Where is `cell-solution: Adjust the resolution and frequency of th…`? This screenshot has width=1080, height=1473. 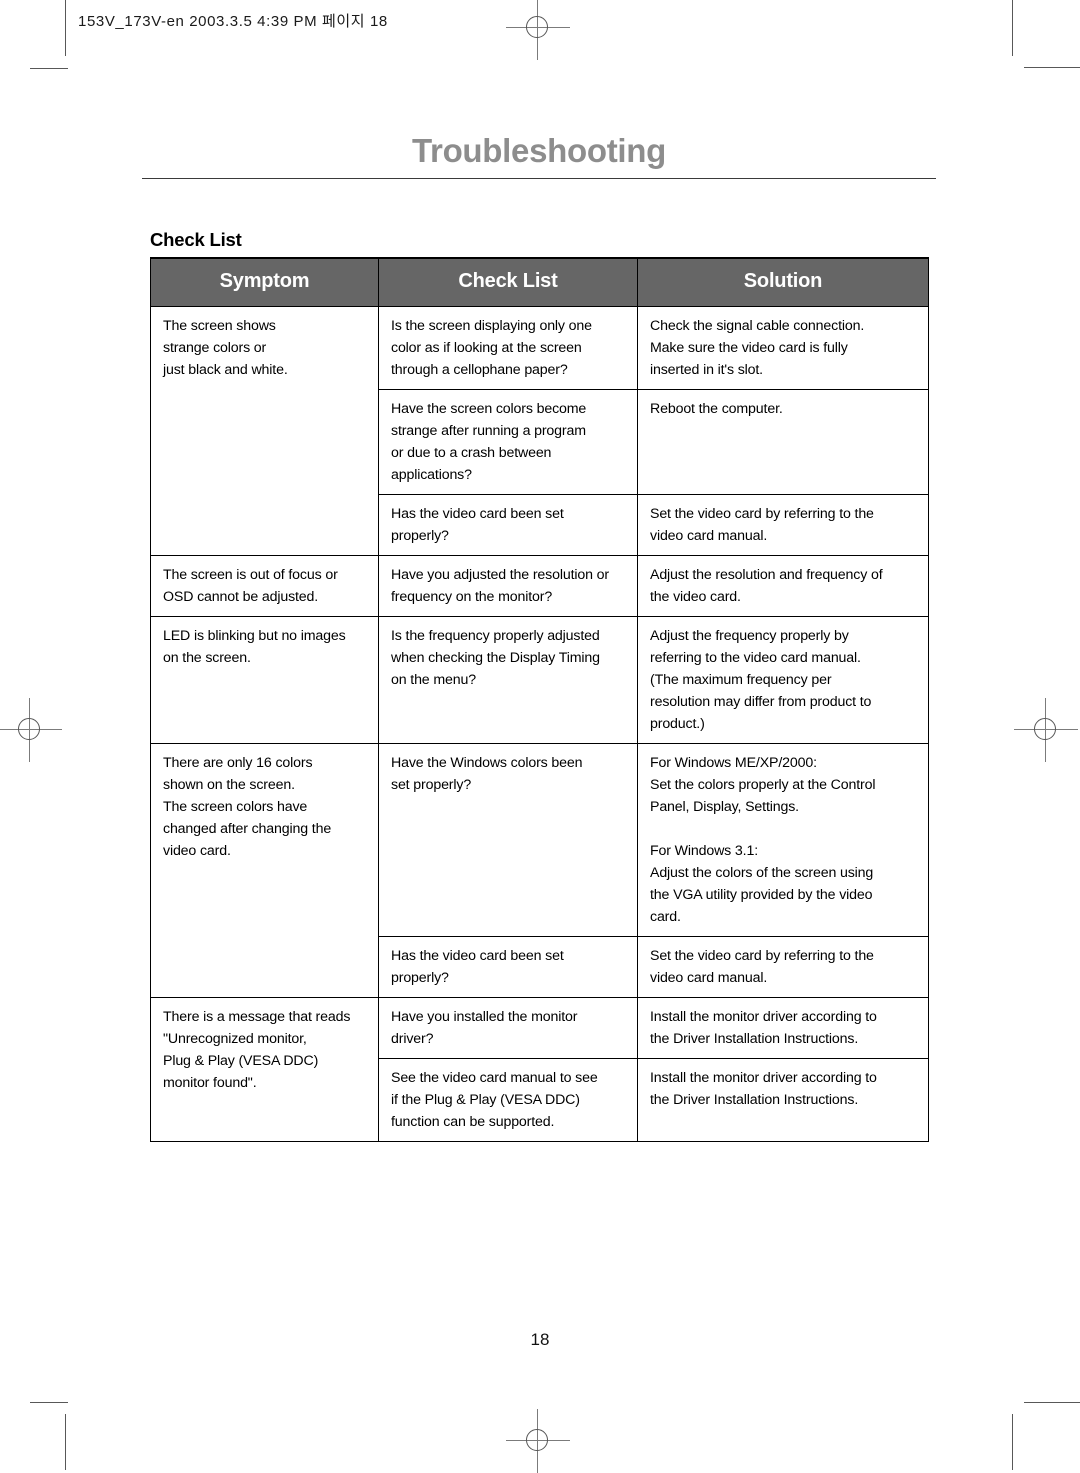
cell-solution: Adjust the resolution and frequency of th… is located at coordinates (783, 586).